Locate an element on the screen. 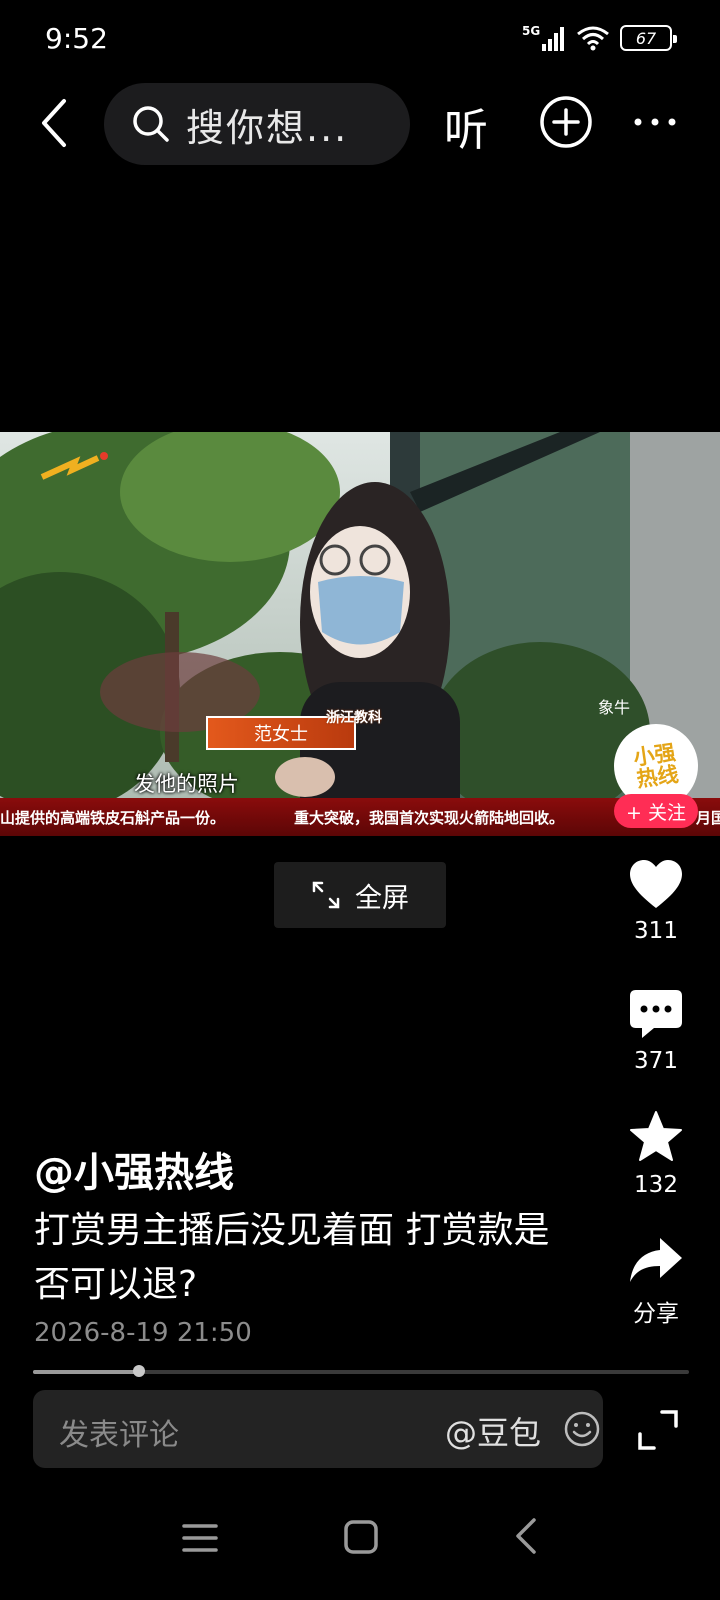  status-icons: 5G 67 is located at coordinates (599, 38).